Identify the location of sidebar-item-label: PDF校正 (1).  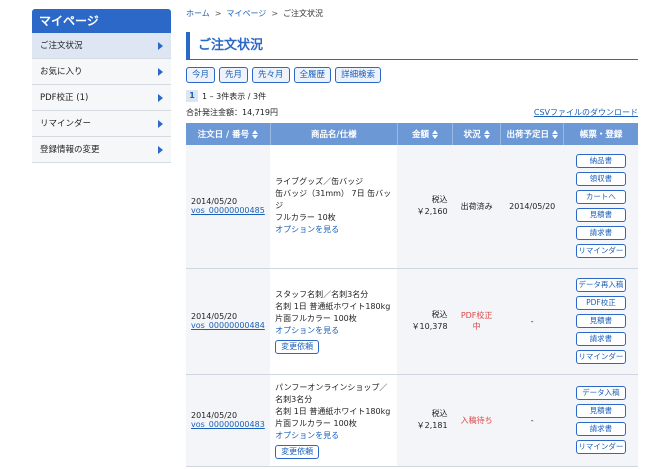
(64, 98).